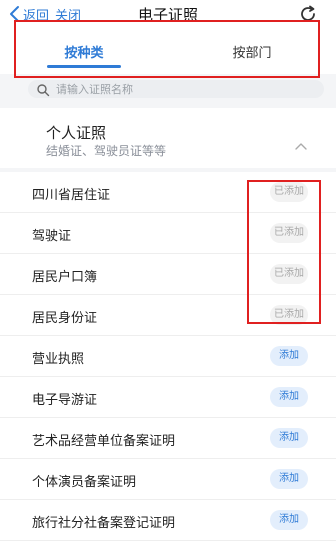  What do you see at coordinates (104, 441) in the screenshot?
I see `item-name: 艺术品经营单位备案证明` at bounding box center [104, 441].